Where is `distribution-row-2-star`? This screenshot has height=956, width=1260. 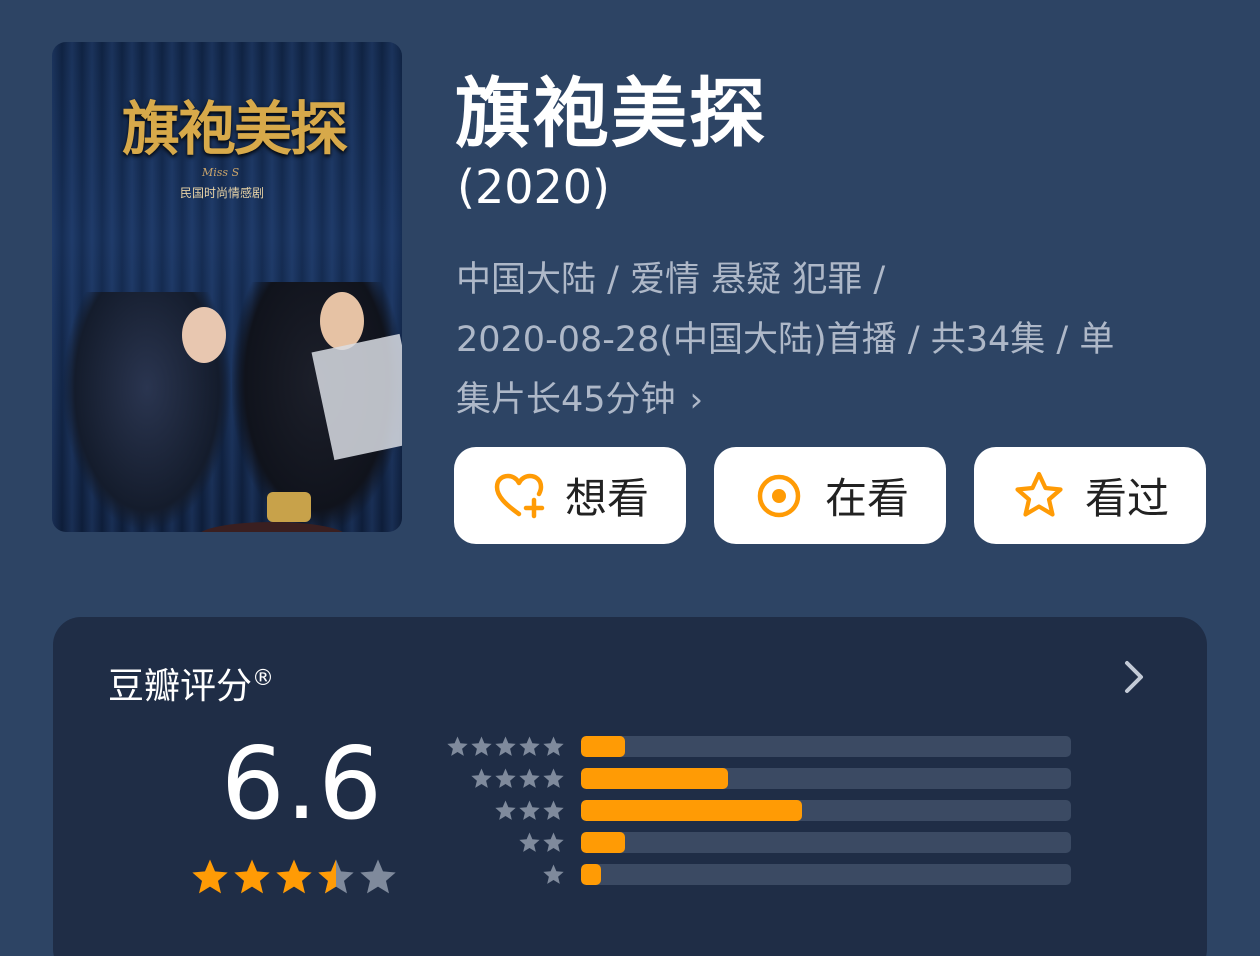 distribution-row-2-star is located at coordinates (753, 843).